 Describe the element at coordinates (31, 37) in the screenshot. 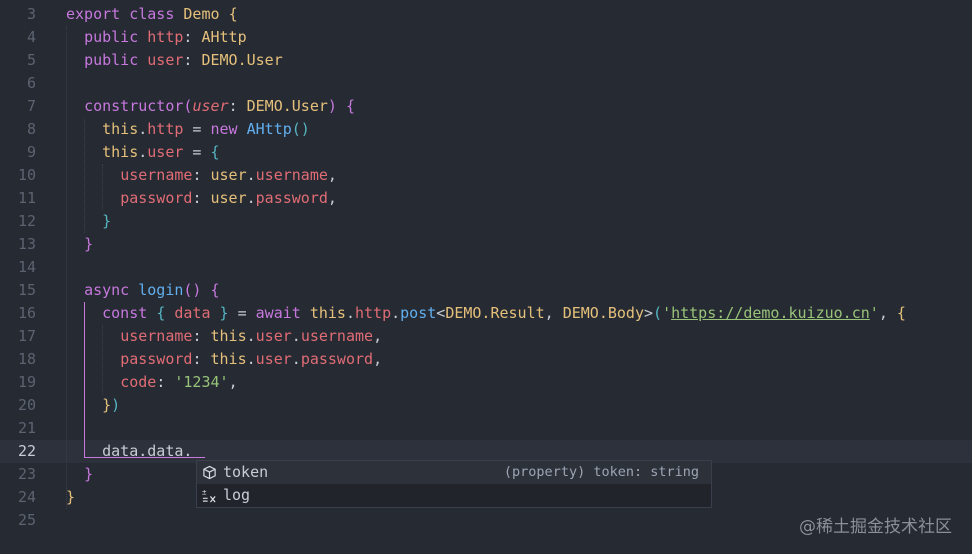

I see `line-number: 4` at that location.